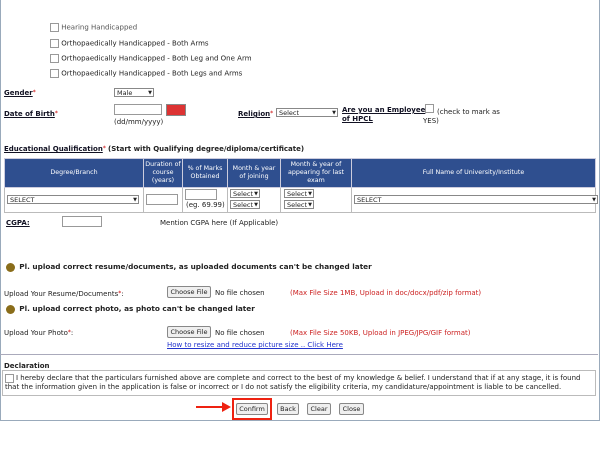 The height and width of the screenshot is (450, 600). What do you see at coordinates (288, 409) in the screenshot?
I see `back-button: Back` at bounding box center [288, 409].